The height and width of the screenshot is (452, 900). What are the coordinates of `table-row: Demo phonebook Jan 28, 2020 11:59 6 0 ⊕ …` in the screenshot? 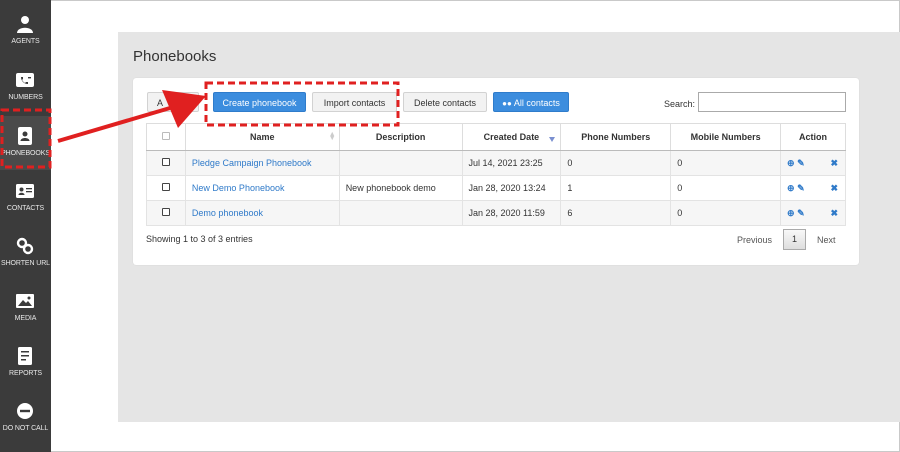 It's located at (496, 213).